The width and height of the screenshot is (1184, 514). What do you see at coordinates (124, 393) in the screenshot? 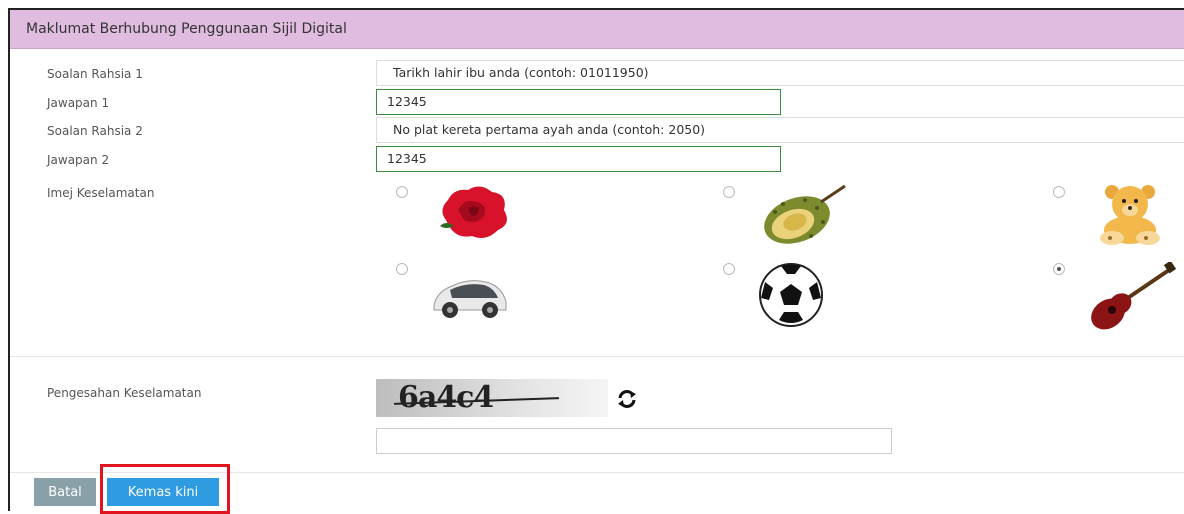
I see `captcha-label: Pengesahan Keselamatan` at bounding box center [124, 393].